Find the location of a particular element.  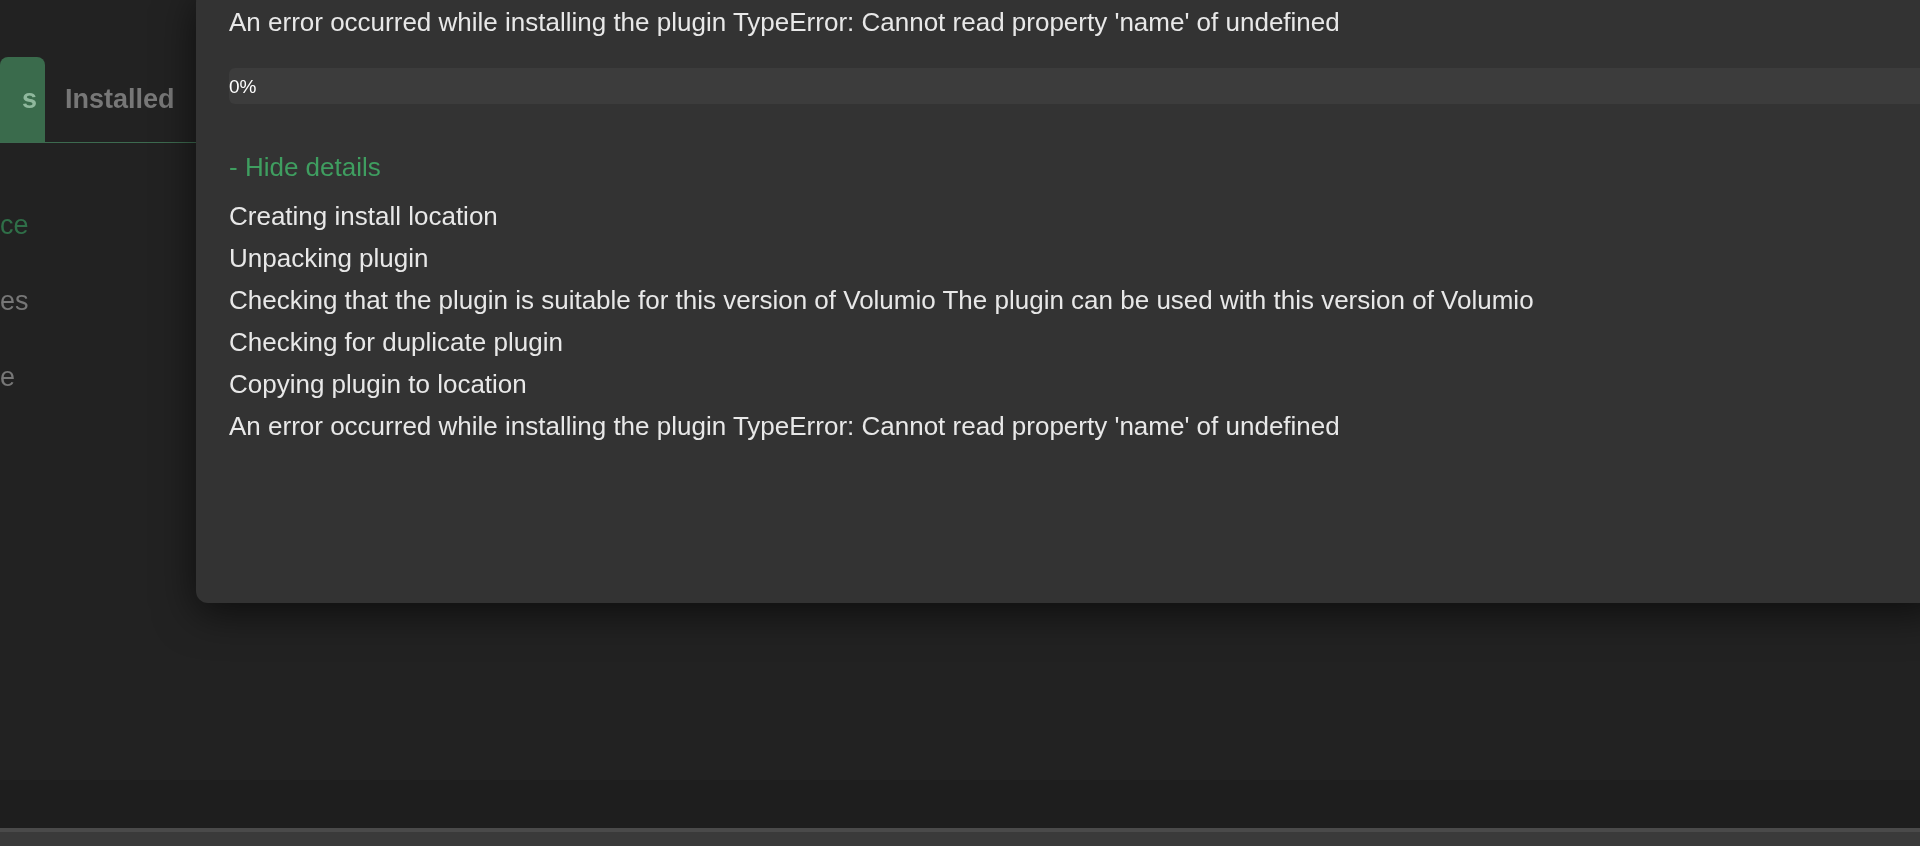

horizontal-scrollbar is located at coordinates (960, 837).